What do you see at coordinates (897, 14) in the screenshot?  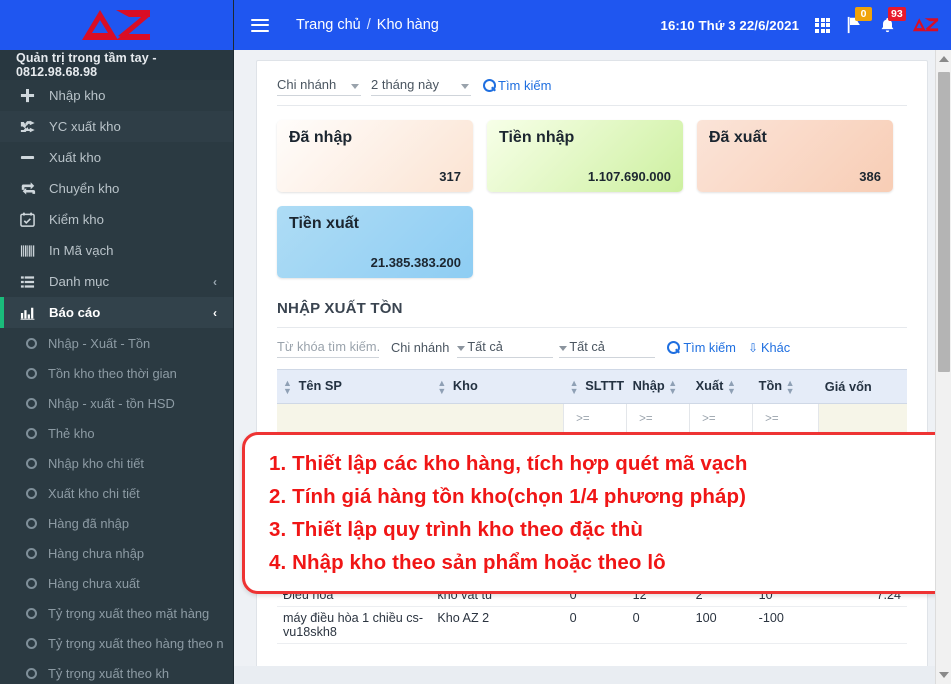 I see `bell-badge-count: 93` at bounding box center [897, 14].